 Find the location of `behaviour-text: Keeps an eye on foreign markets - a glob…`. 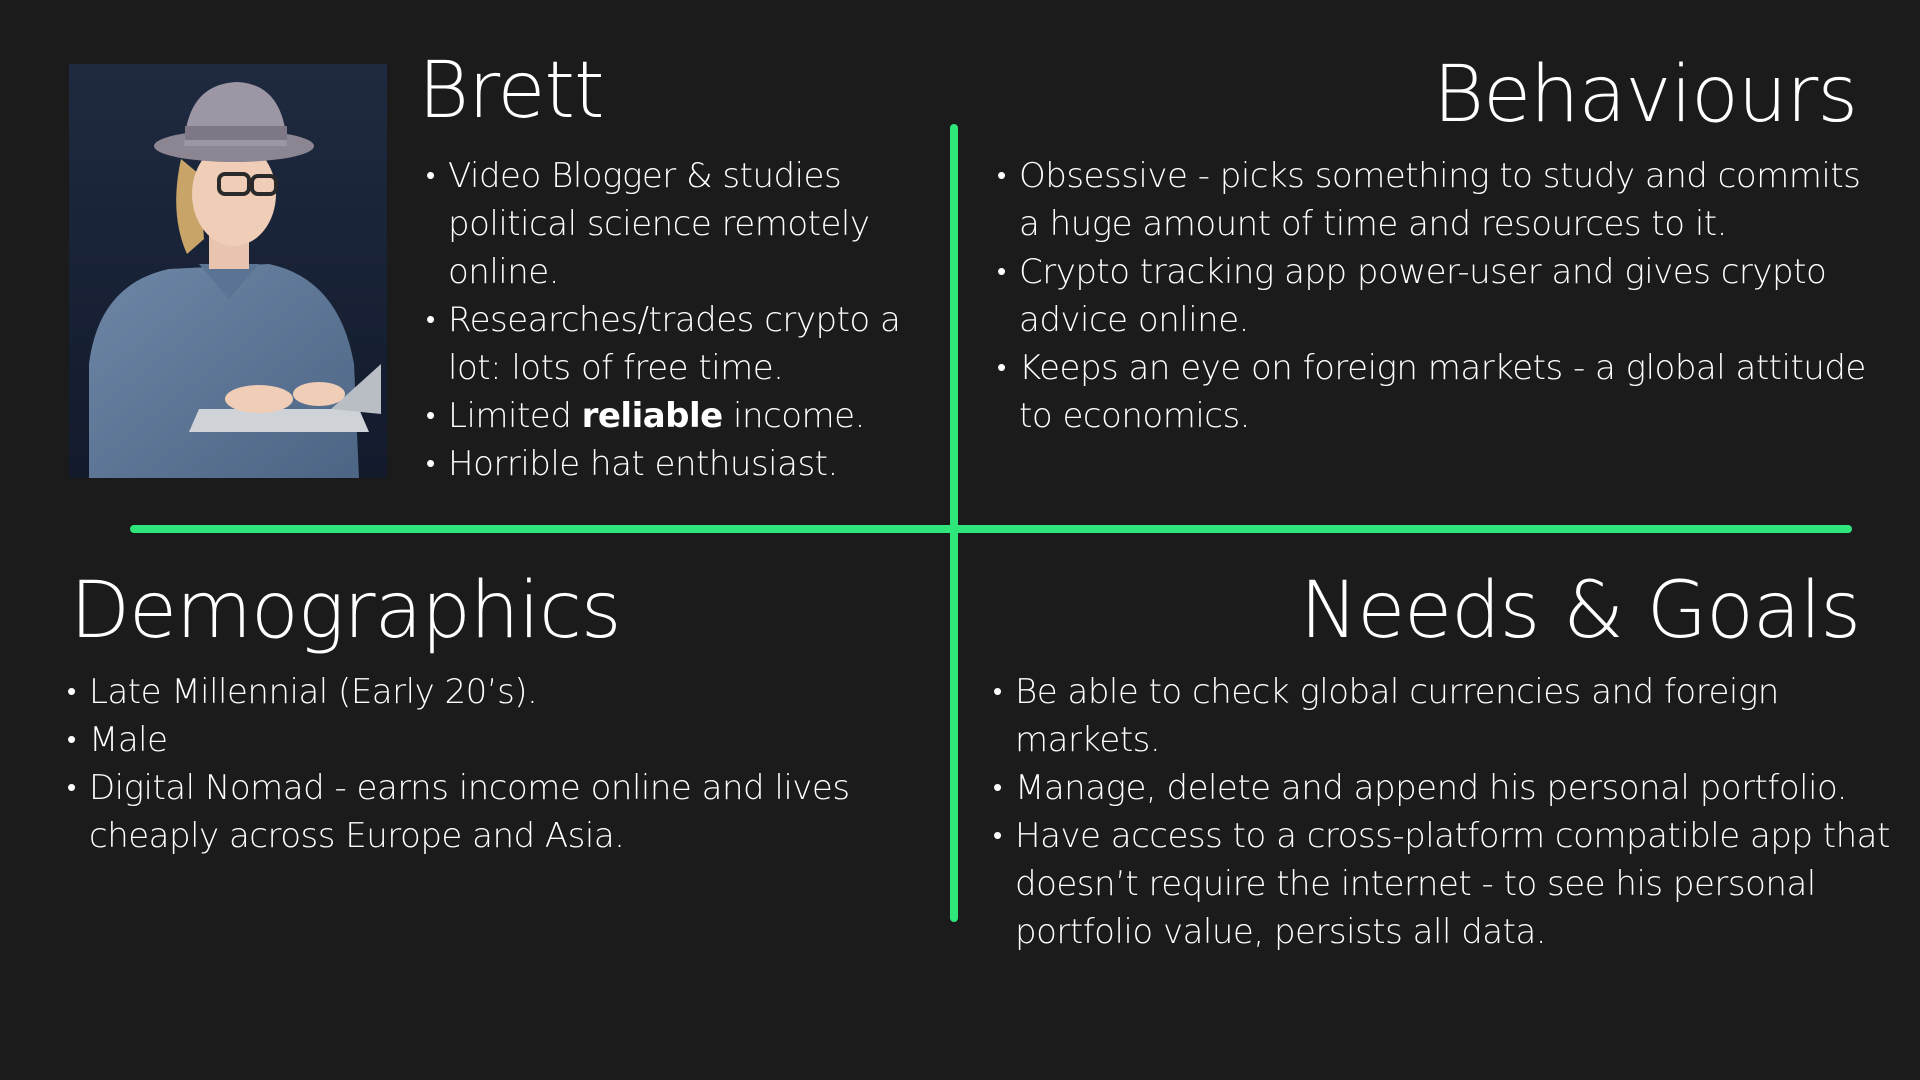

behaviour-text: Keeps an eye on foreign markets - a glob… is located at coordinates (1442, 392).